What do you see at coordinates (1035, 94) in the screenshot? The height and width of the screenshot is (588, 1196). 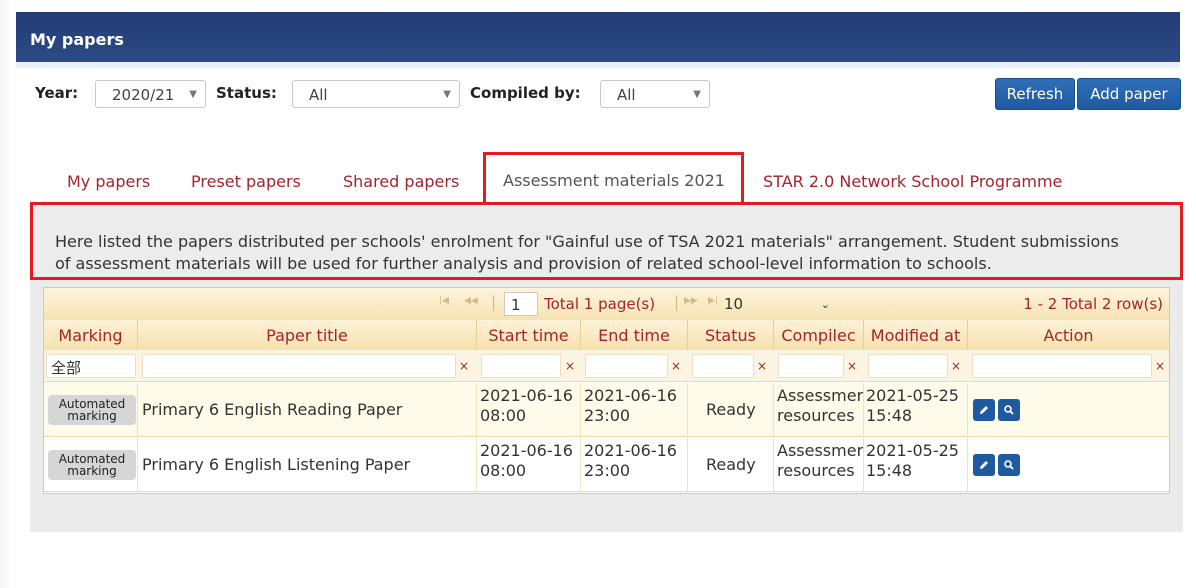 I see `refresh-button: Refresh` at bounding box center [1035, 94].